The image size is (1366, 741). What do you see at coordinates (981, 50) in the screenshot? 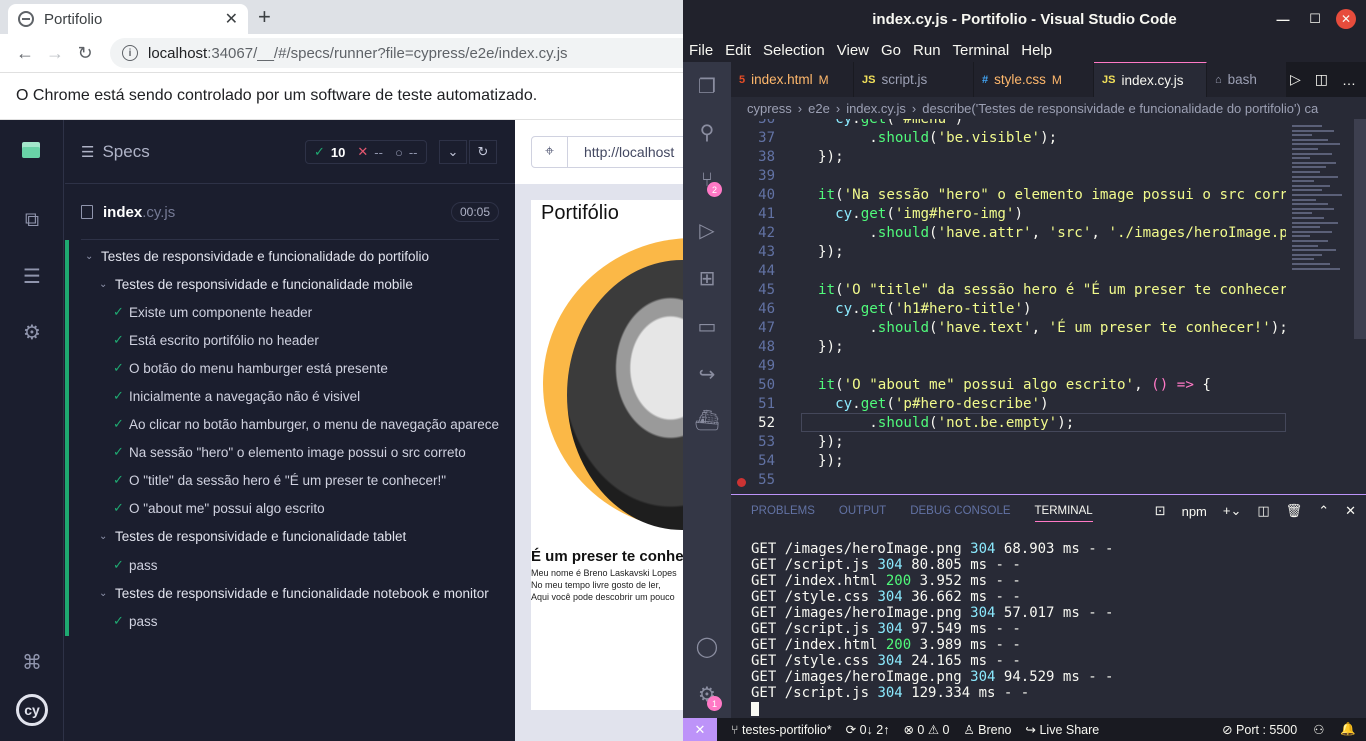
I see `menu-item: Terminal` at bounding box center [981, 50].